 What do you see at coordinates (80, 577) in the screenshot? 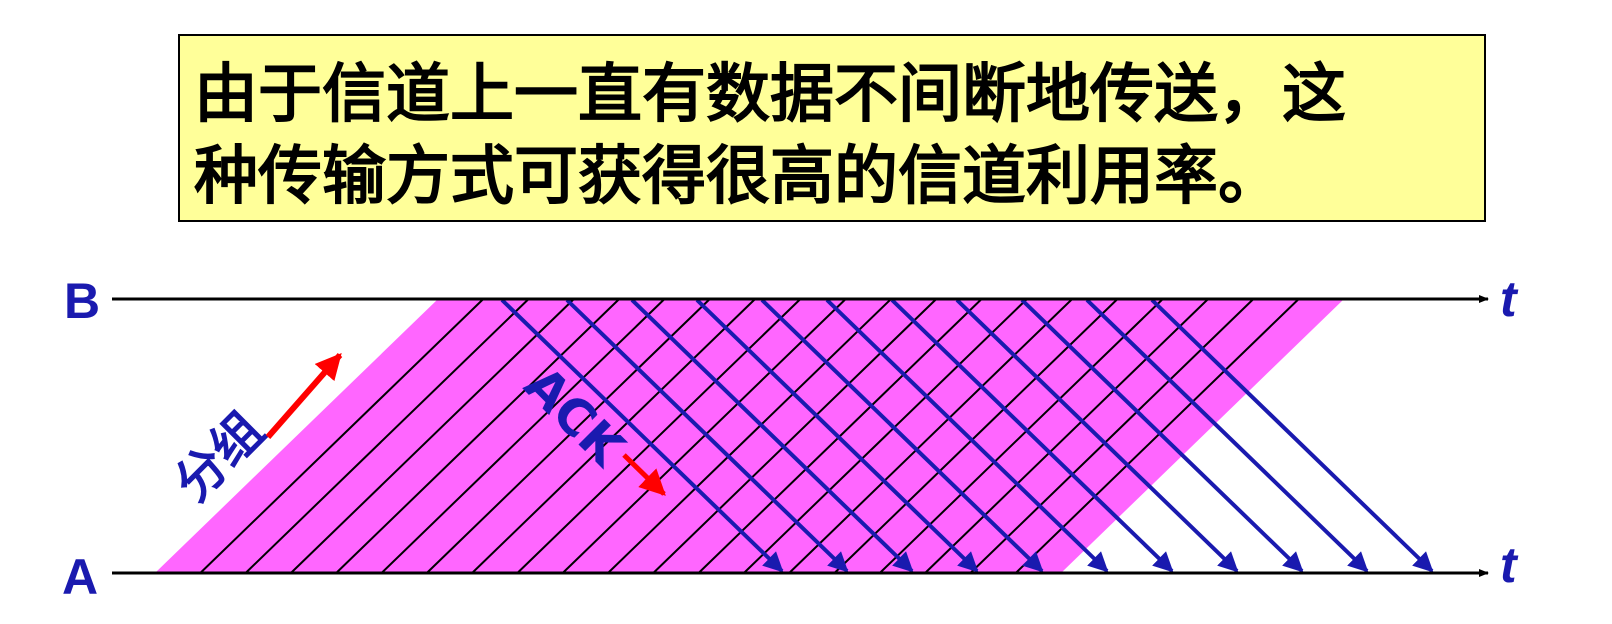
I see `station-a-label: A` at bounding box center [80, 577].